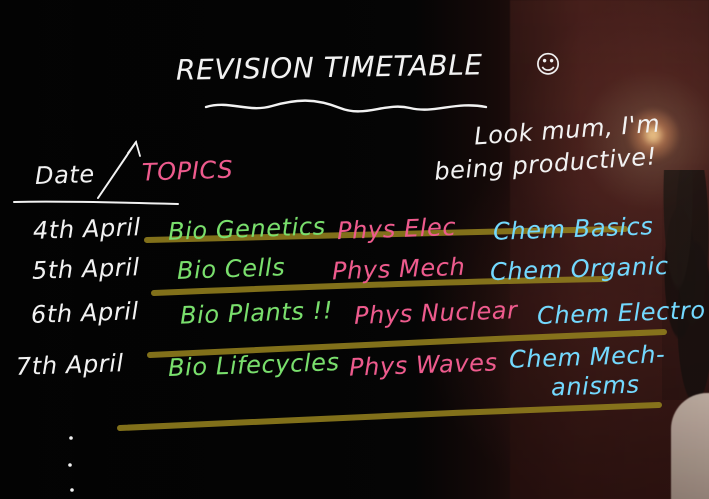 The image size is (709, 499). Describe the element at coordinates (595, 386) in the screenshot. I see `row-4-chem-line-2: anisms` at that location.